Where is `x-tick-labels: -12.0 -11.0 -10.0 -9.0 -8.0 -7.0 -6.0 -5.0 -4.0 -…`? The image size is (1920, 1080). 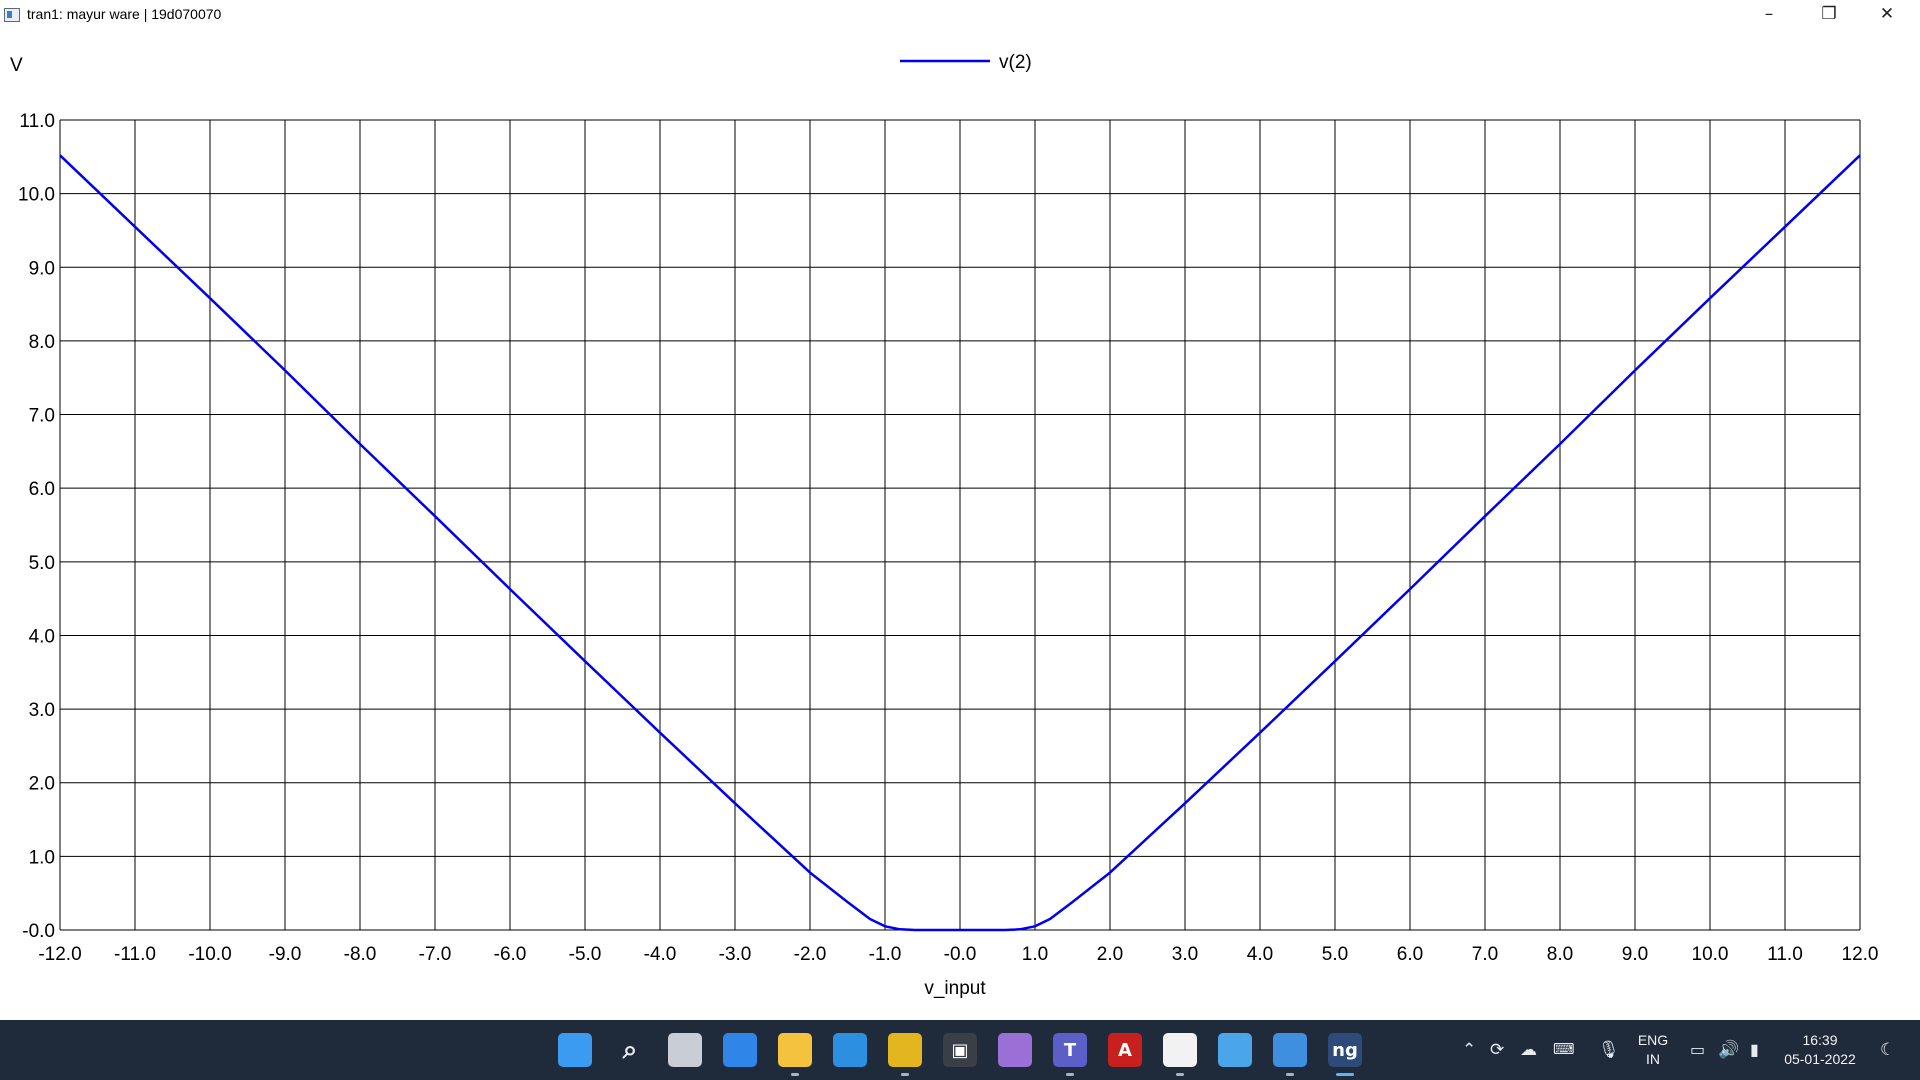 x-tick-labels: -12.0 -11.0 -10.0 -9.0 -8.0 -7.0 -6.0 -5.0 -4.0 -… is located at coordinates (958, 954).